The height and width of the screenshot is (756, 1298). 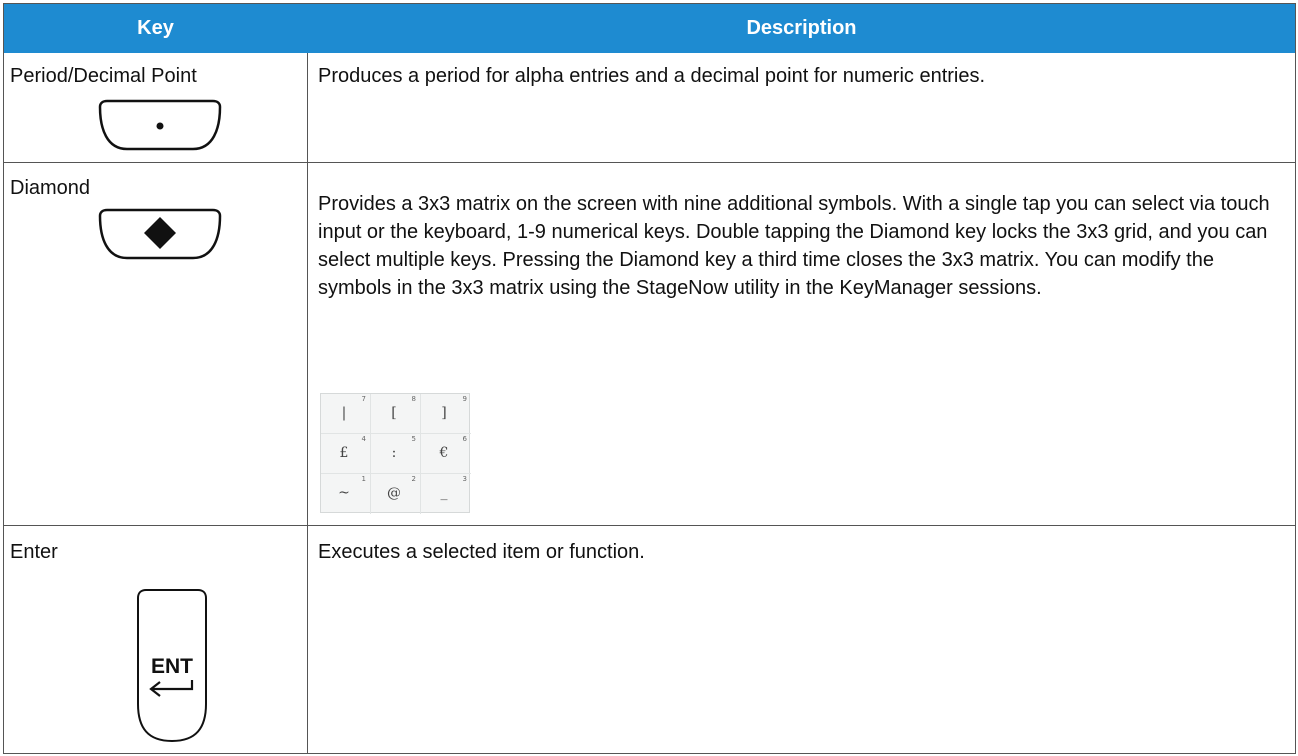 What do you see at coordinates (413, 399) in the screenshot?
I see `matrix-number: 8` at bounding box center [413, 399].